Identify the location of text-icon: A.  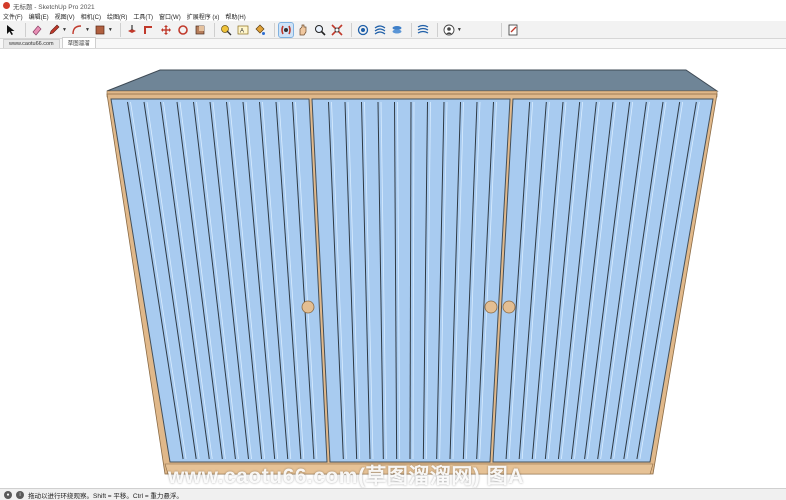
(243, 30).